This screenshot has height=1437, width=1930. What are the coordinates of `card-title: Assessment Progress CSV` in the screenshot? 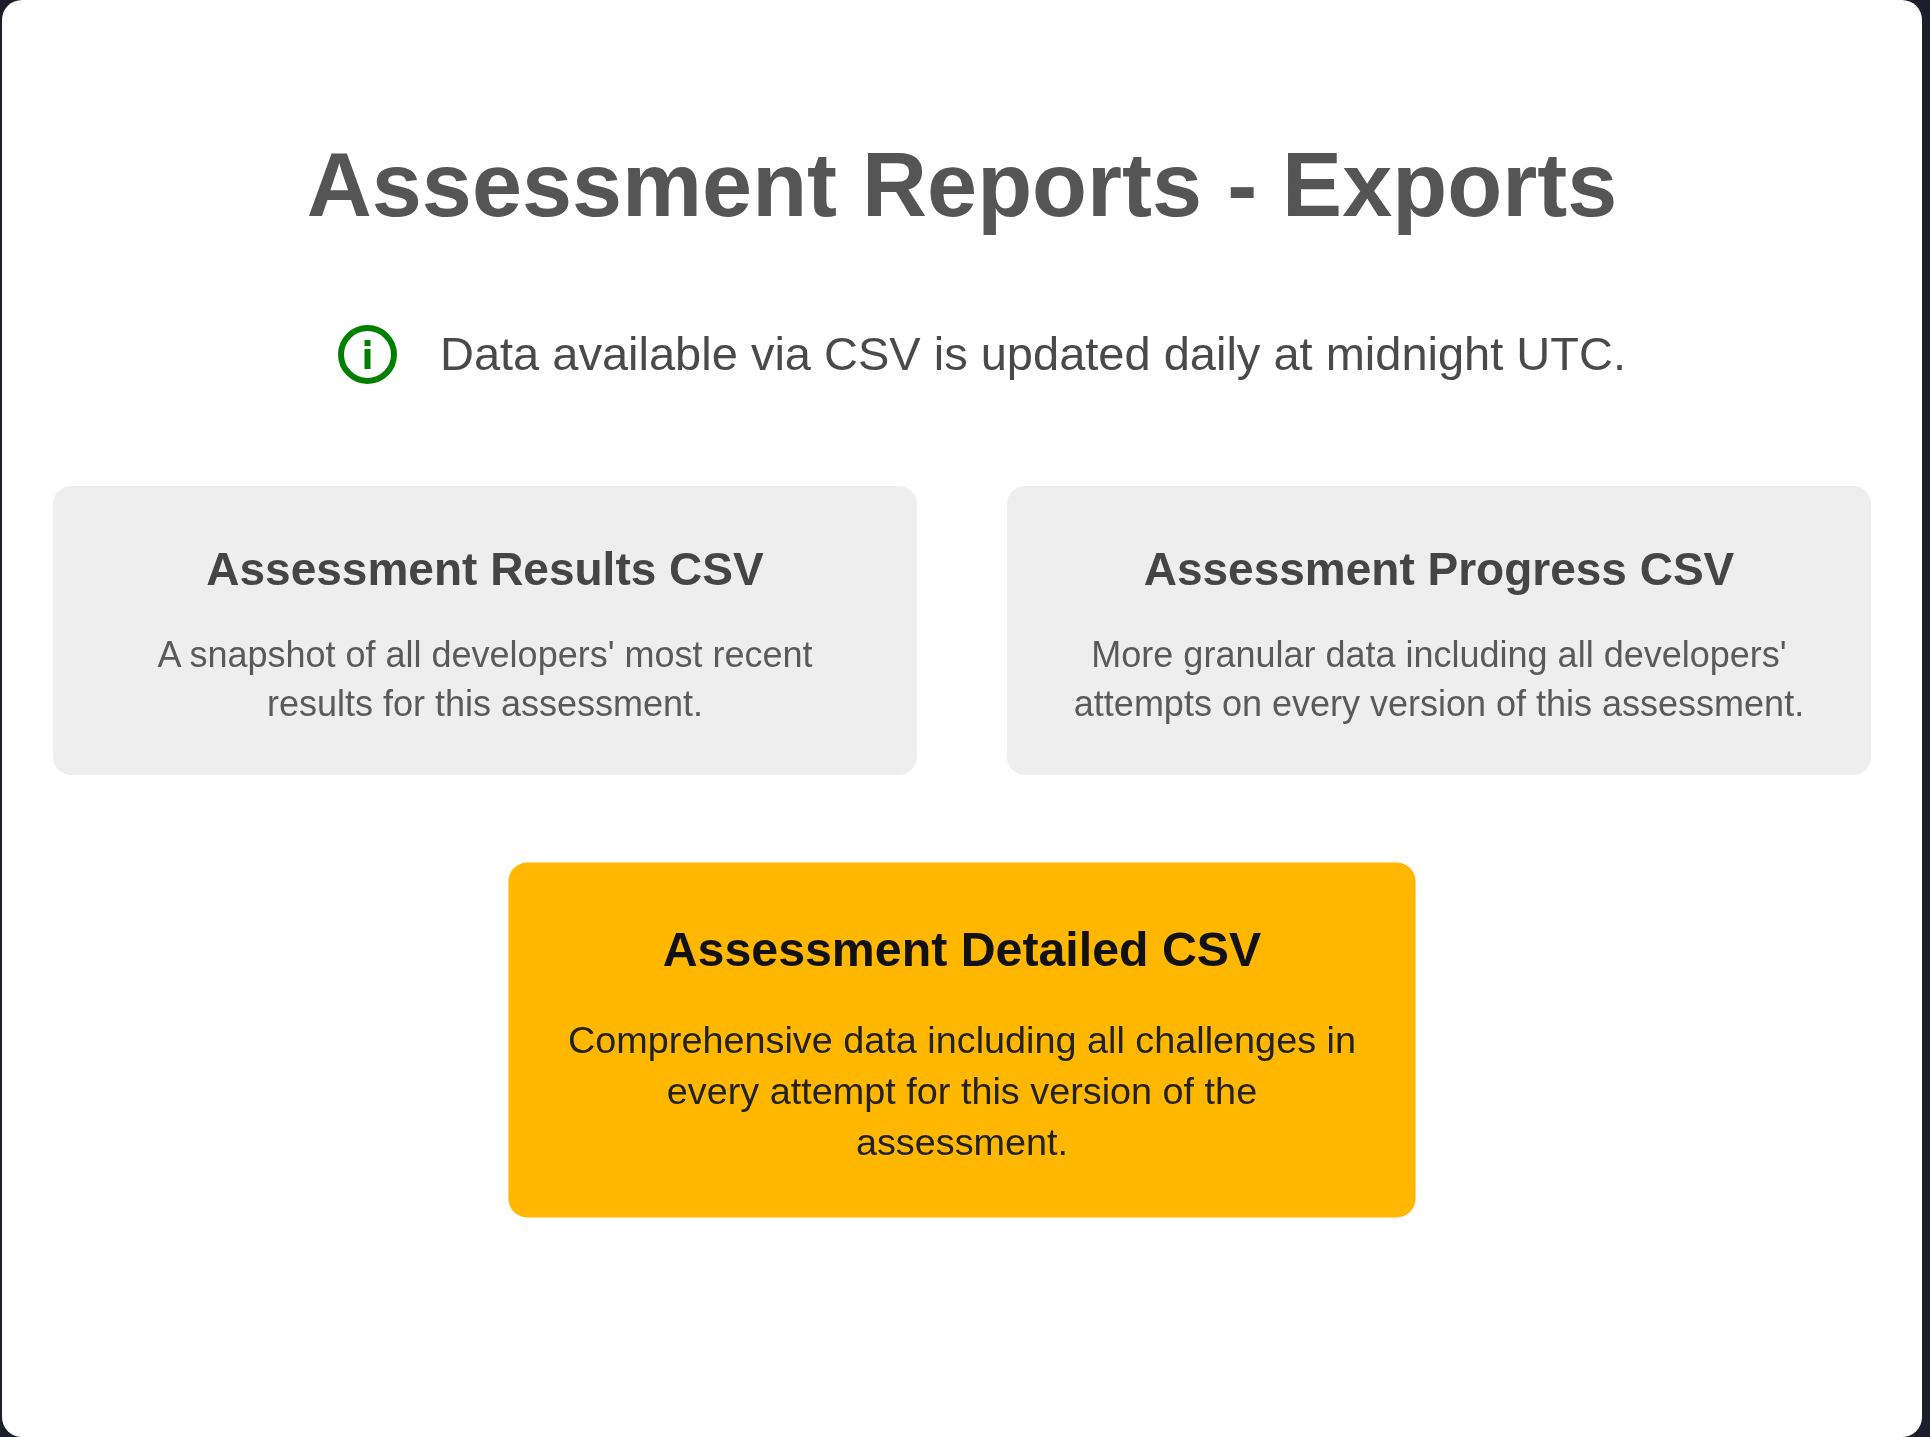 It's located at (1439, 569).